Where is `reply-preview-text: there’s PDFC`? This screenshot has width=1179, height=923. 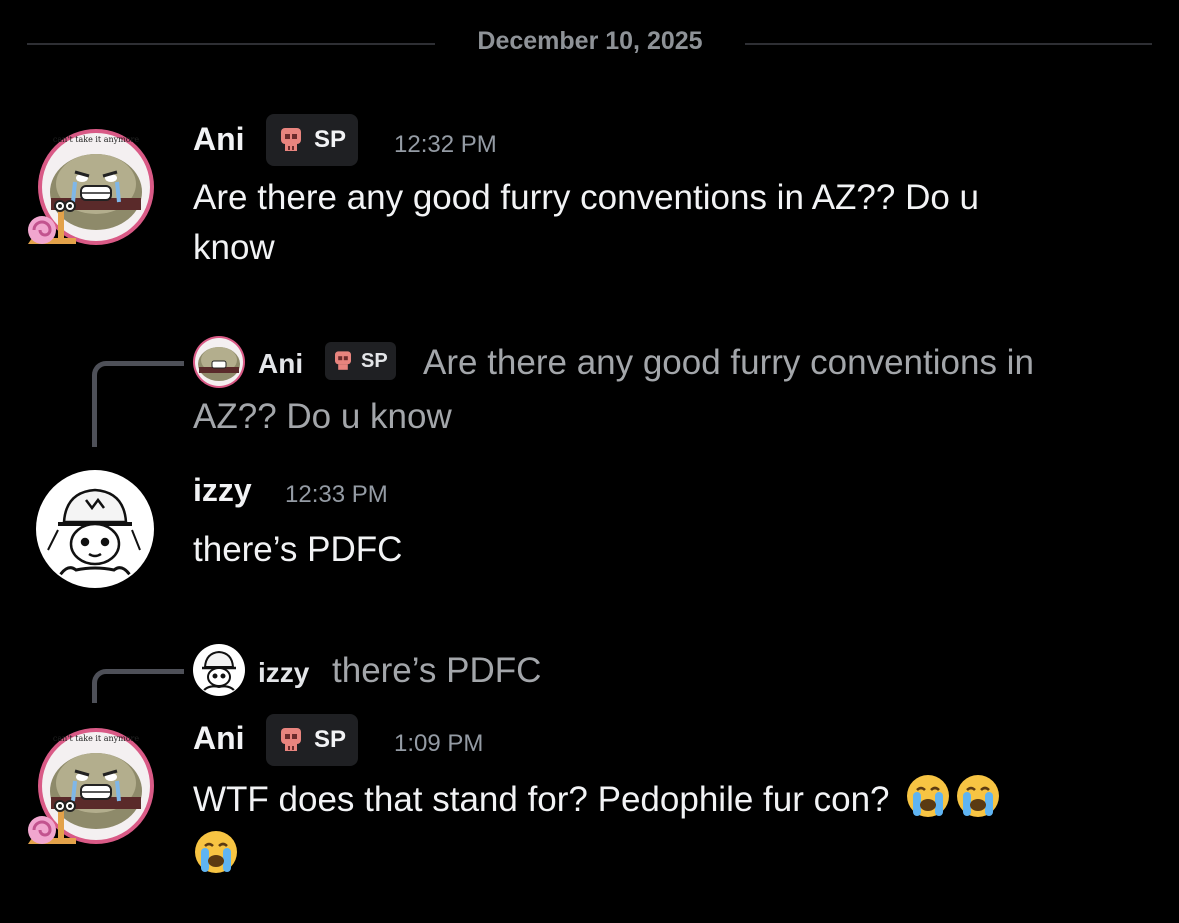 reply-preview-text: there’s PDFC is located at coordinates (436, 671).